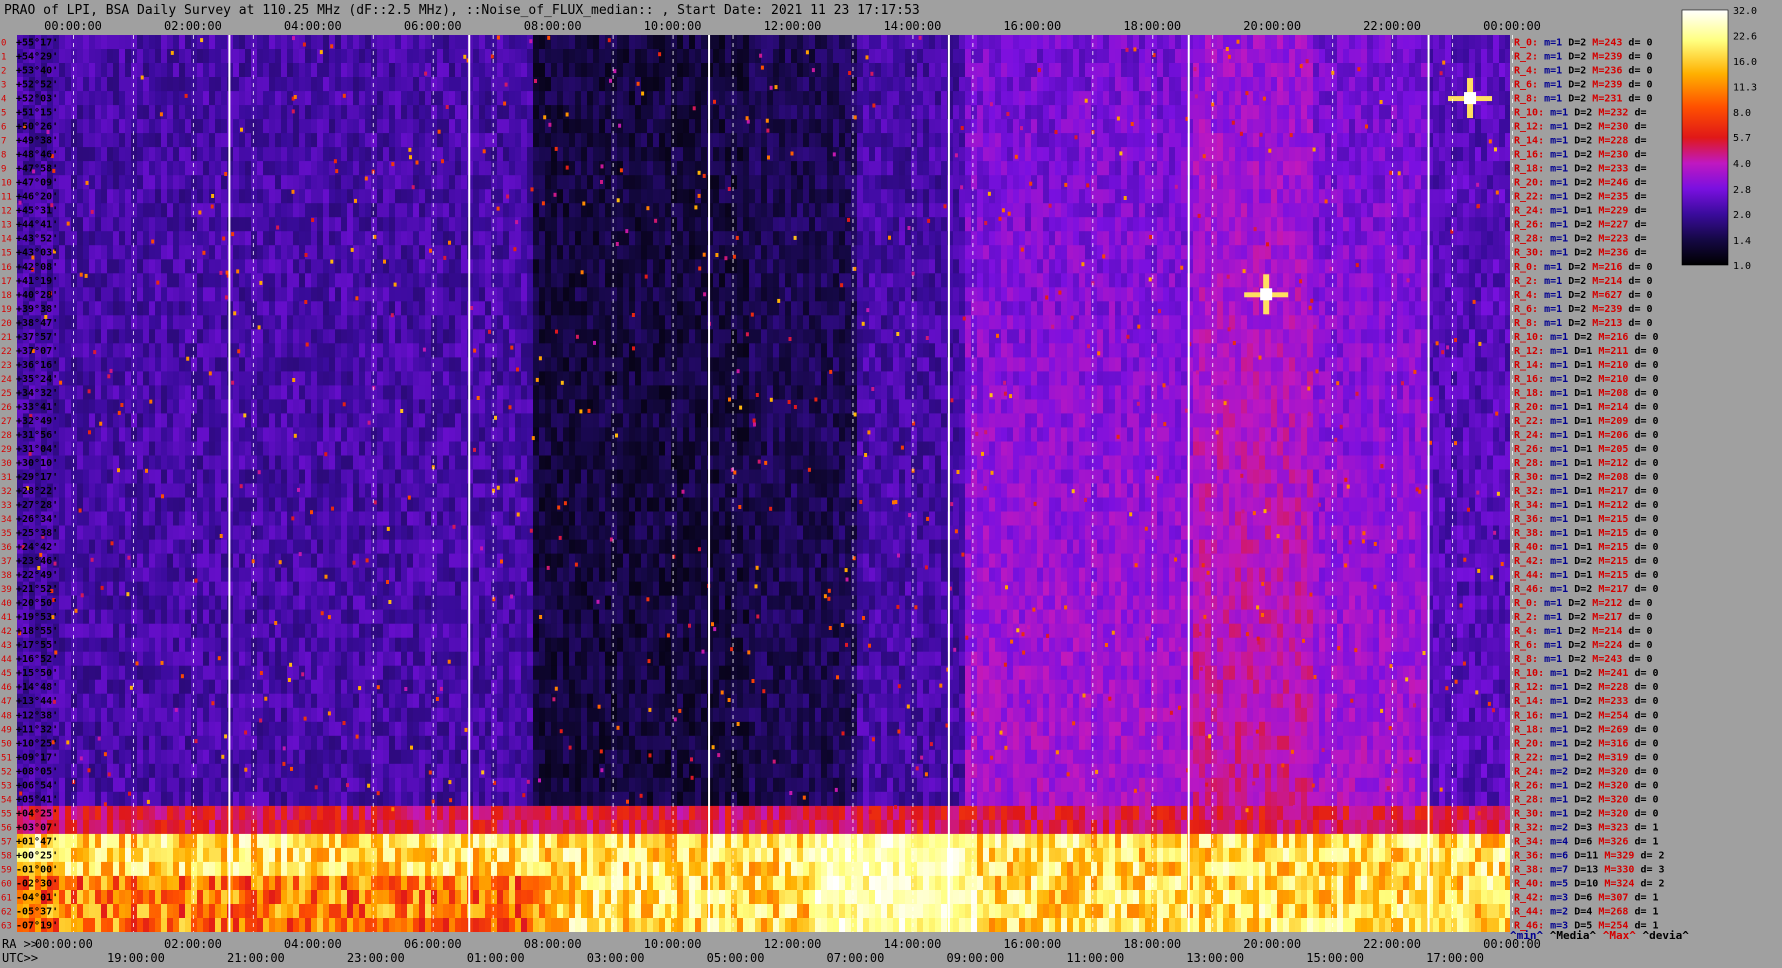 Image resolution: width=1782 pixels, height=968 pixels. Describe the element at coordinates (6, 534) in the screenshot. I see `row-index: 35` at that location.